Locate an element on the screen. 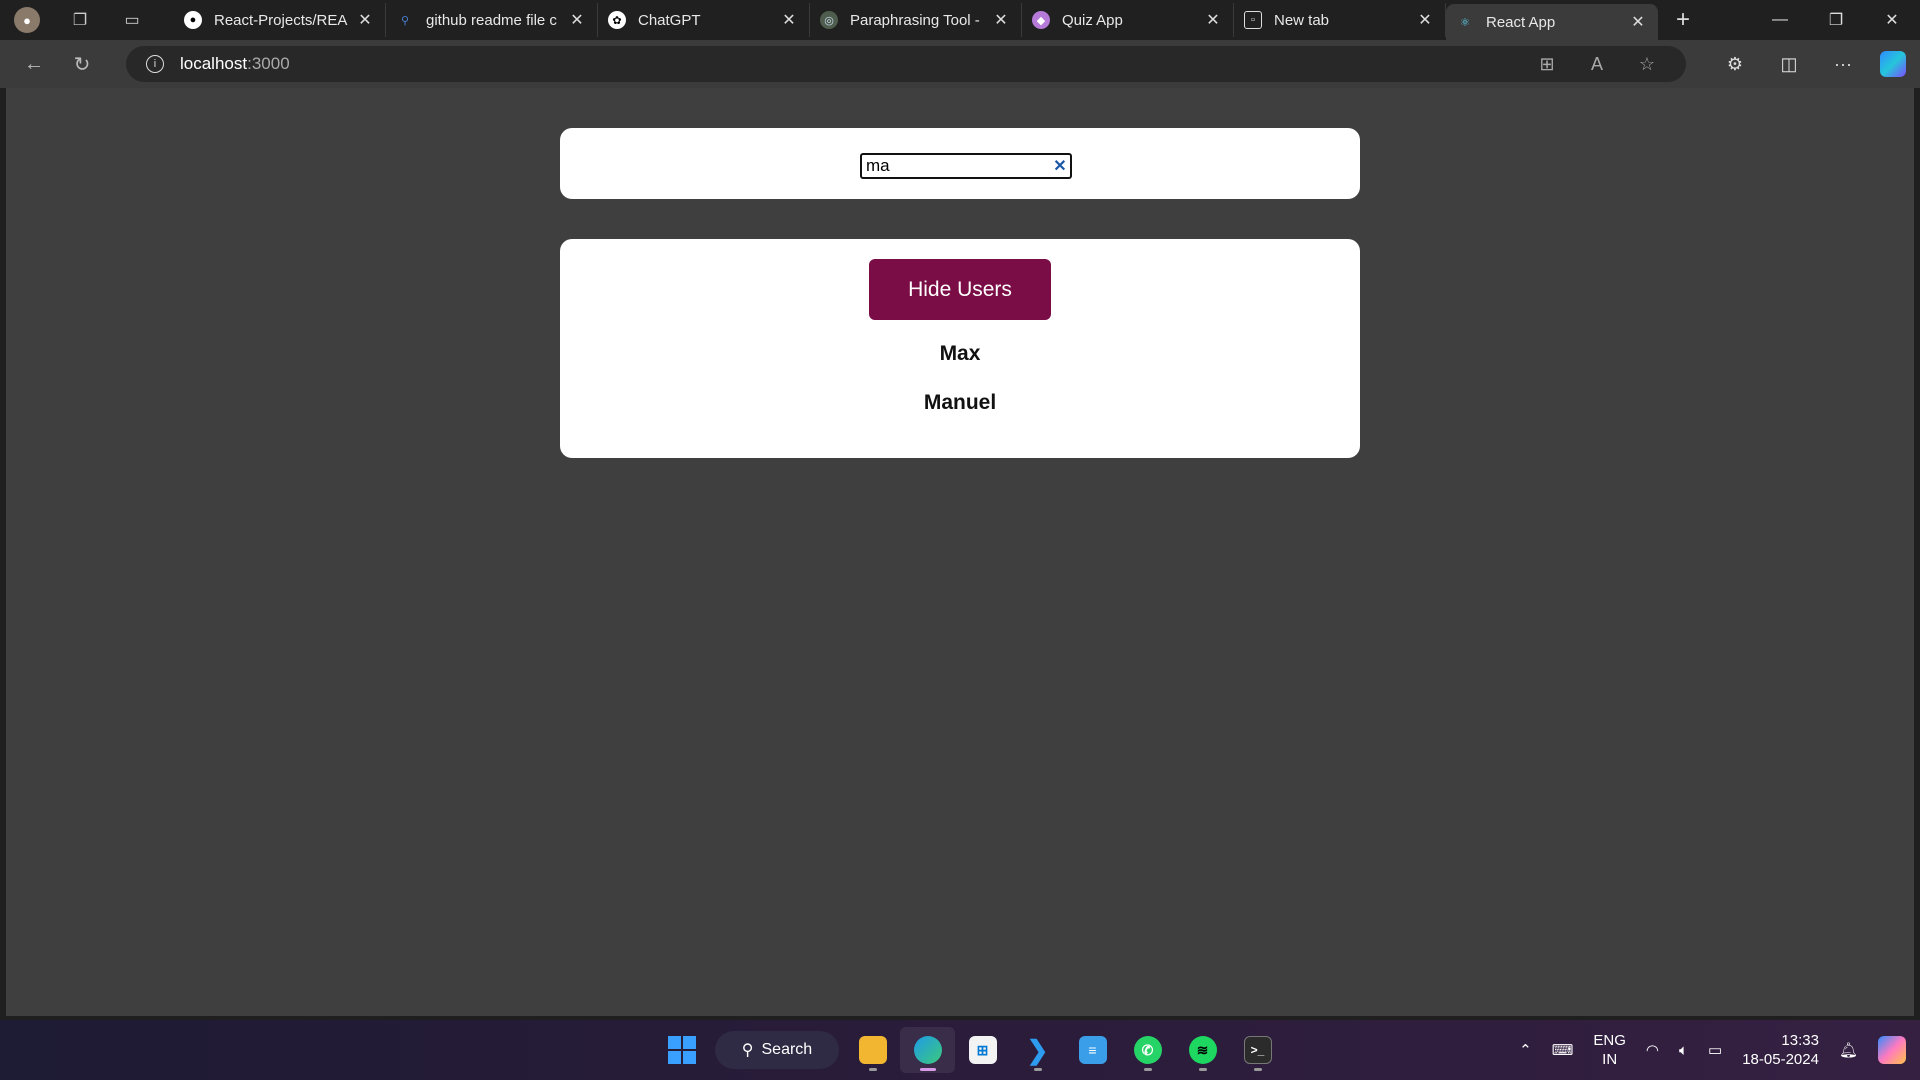 The width and height of the screenshot is (1920, 1080). clock: 13:33 18-05-2024 is located at coordinates (1780, 1050).